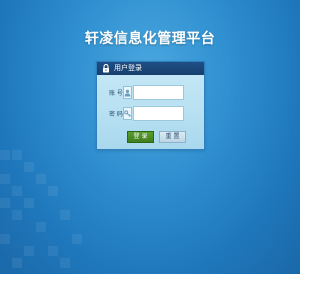  What do you see at coordinates (158, 92) in the screenshot?
I see `username-input` at bounding box center [158, 92].